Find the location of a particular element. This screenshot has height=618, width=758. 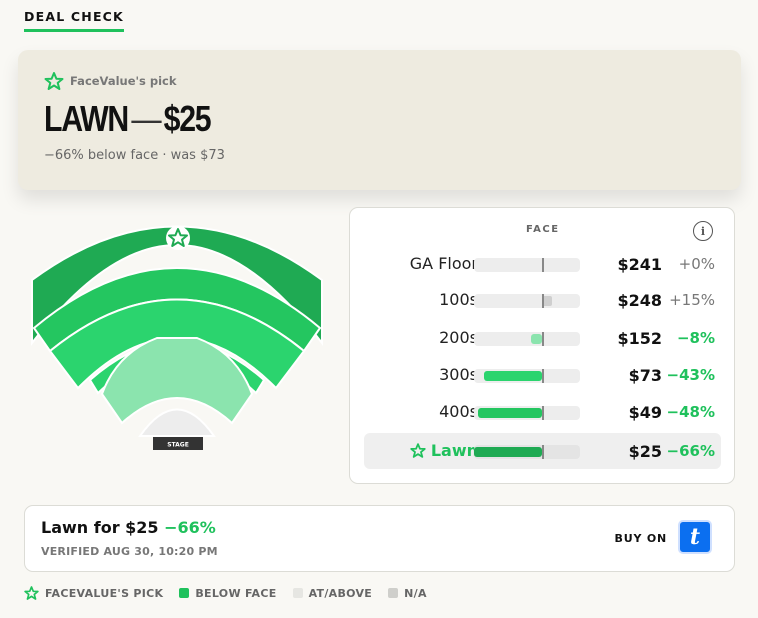

table-row-ga-floor: GA Floor $241 +0% is located at coordinates (542, 264).